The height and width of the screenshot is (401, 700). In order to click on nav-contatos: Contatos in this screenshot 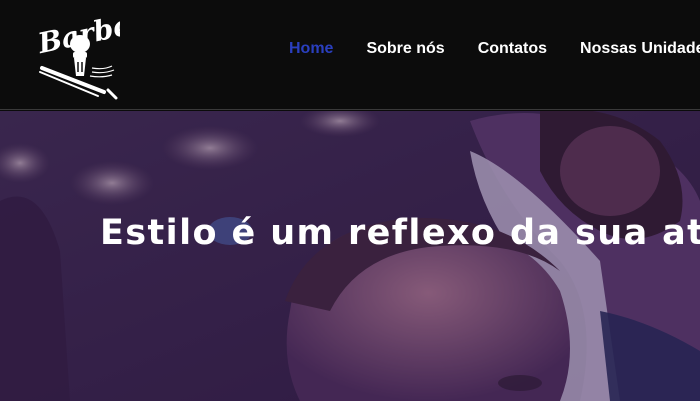, I will do `click(512, 49)`.